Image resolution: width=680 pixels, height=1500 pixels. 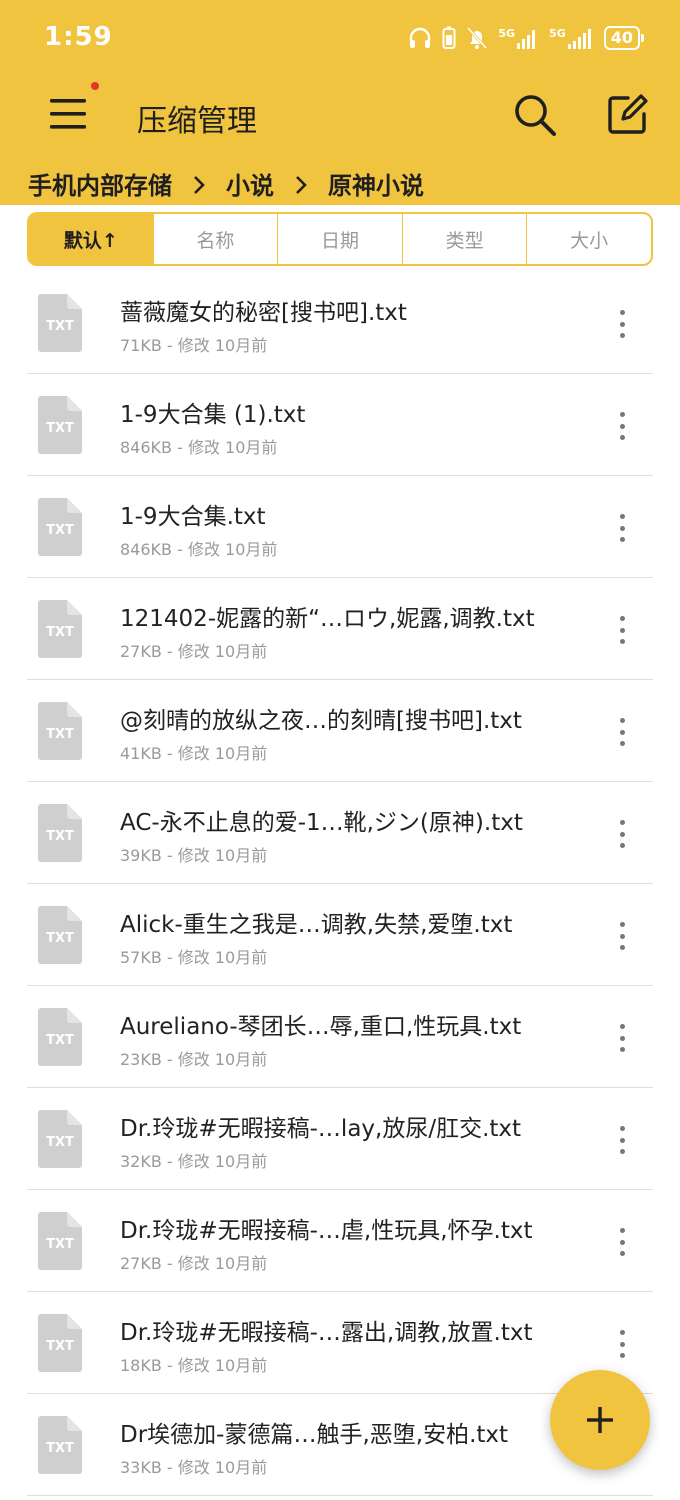 I want to click on breadcrumb-item-novels: 小说, so click(x=250, y=183).